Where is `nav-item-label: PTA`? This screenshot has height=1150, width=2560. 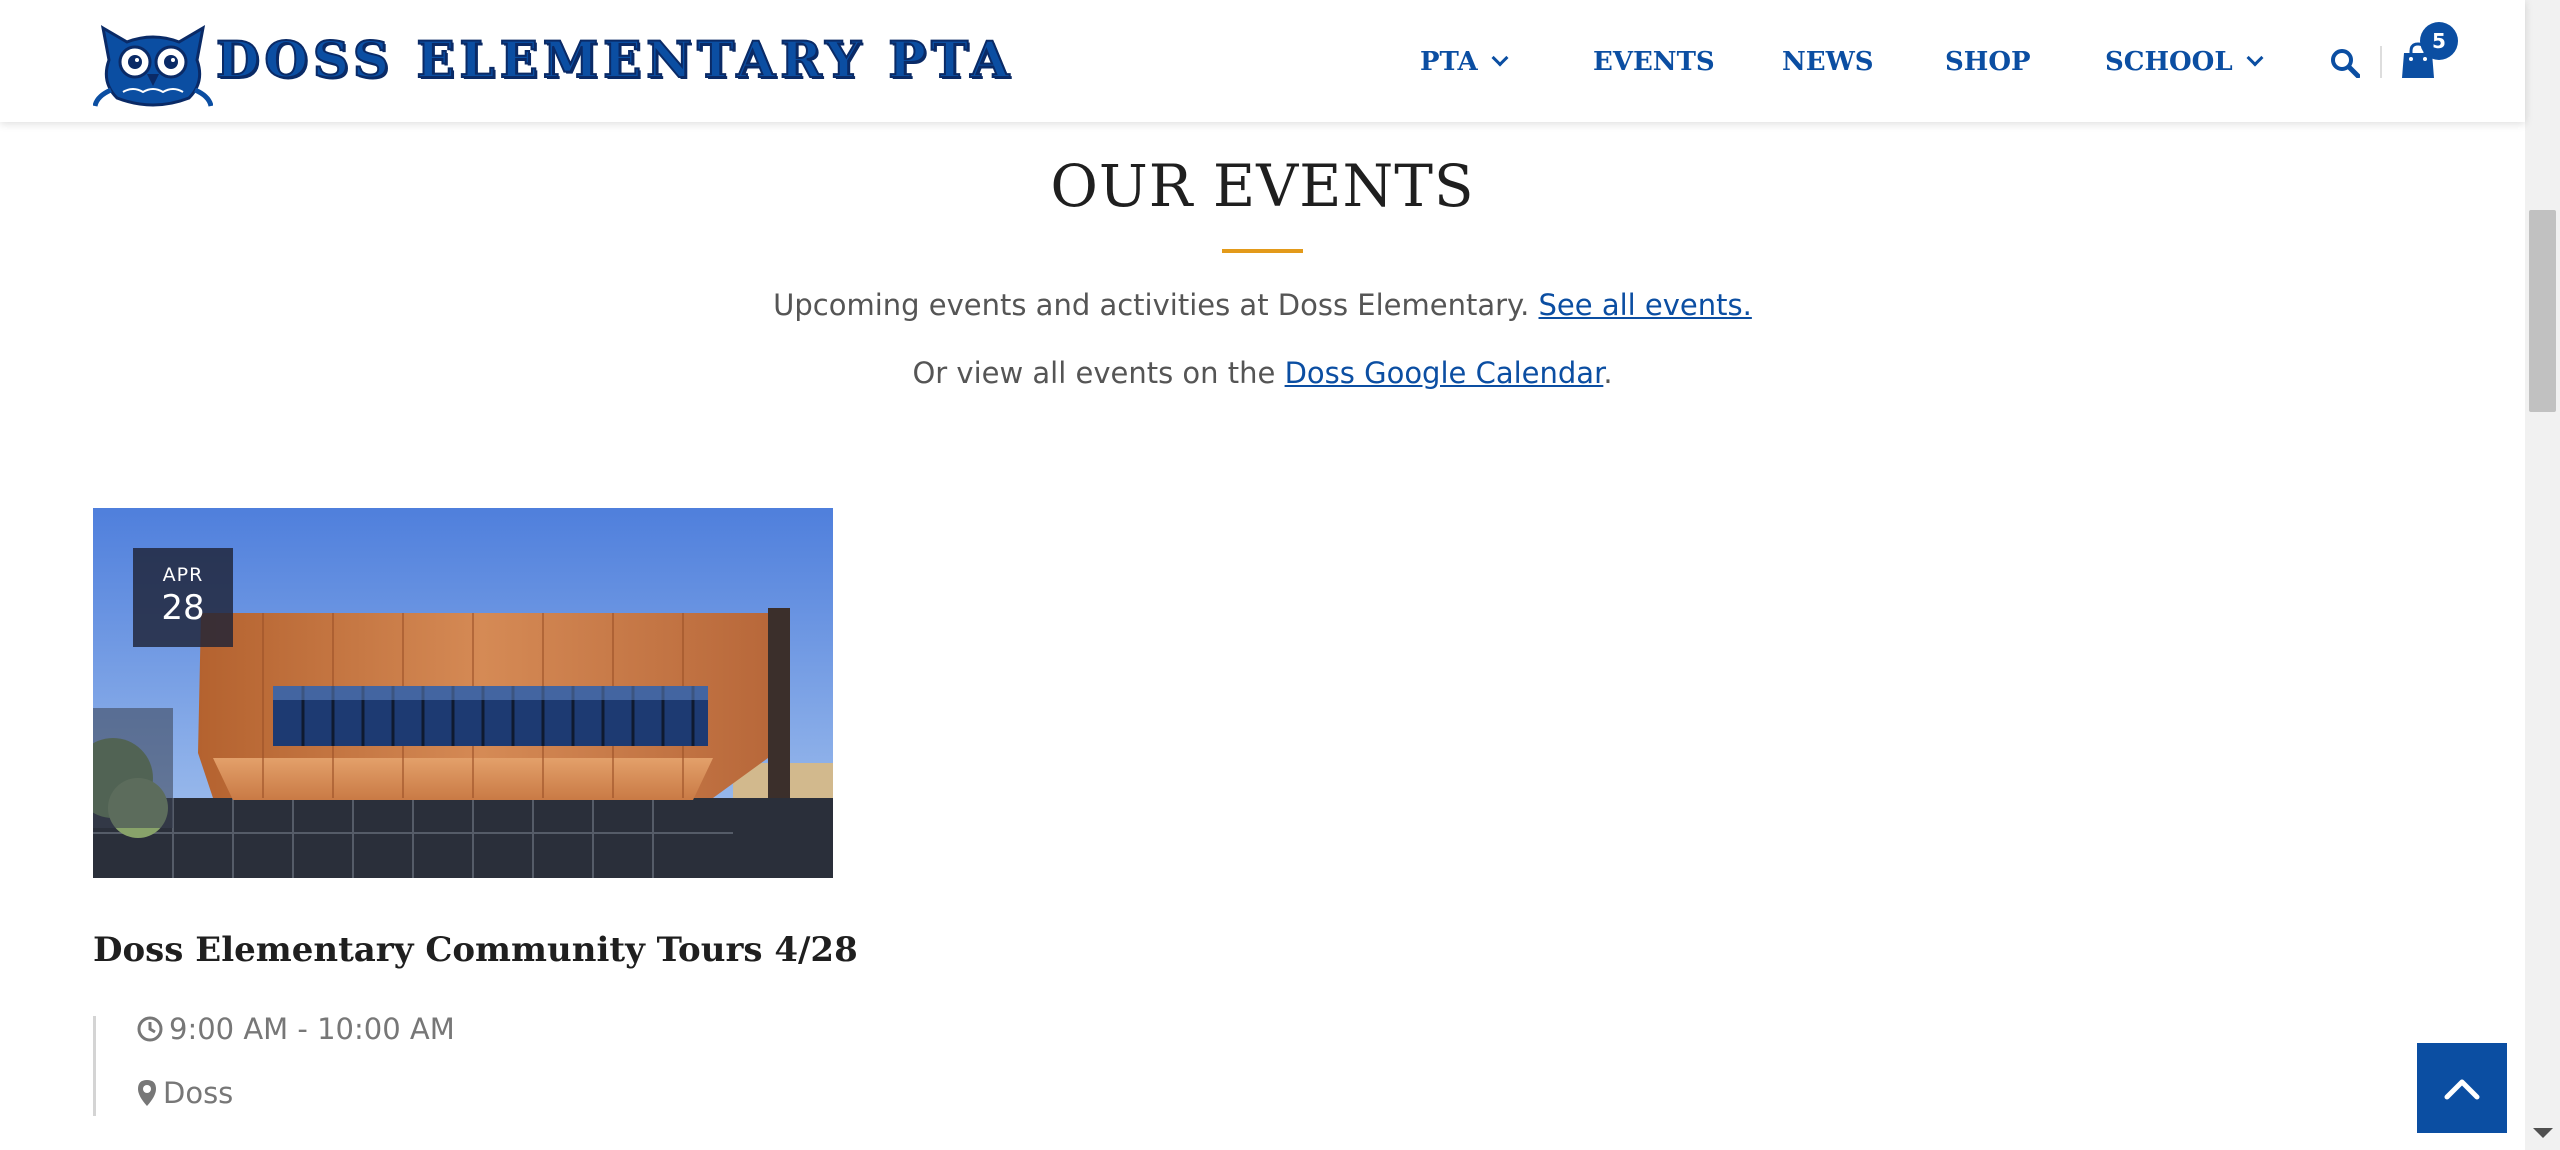 nav-item-label: PTA is located at coordinates (1449, 62).